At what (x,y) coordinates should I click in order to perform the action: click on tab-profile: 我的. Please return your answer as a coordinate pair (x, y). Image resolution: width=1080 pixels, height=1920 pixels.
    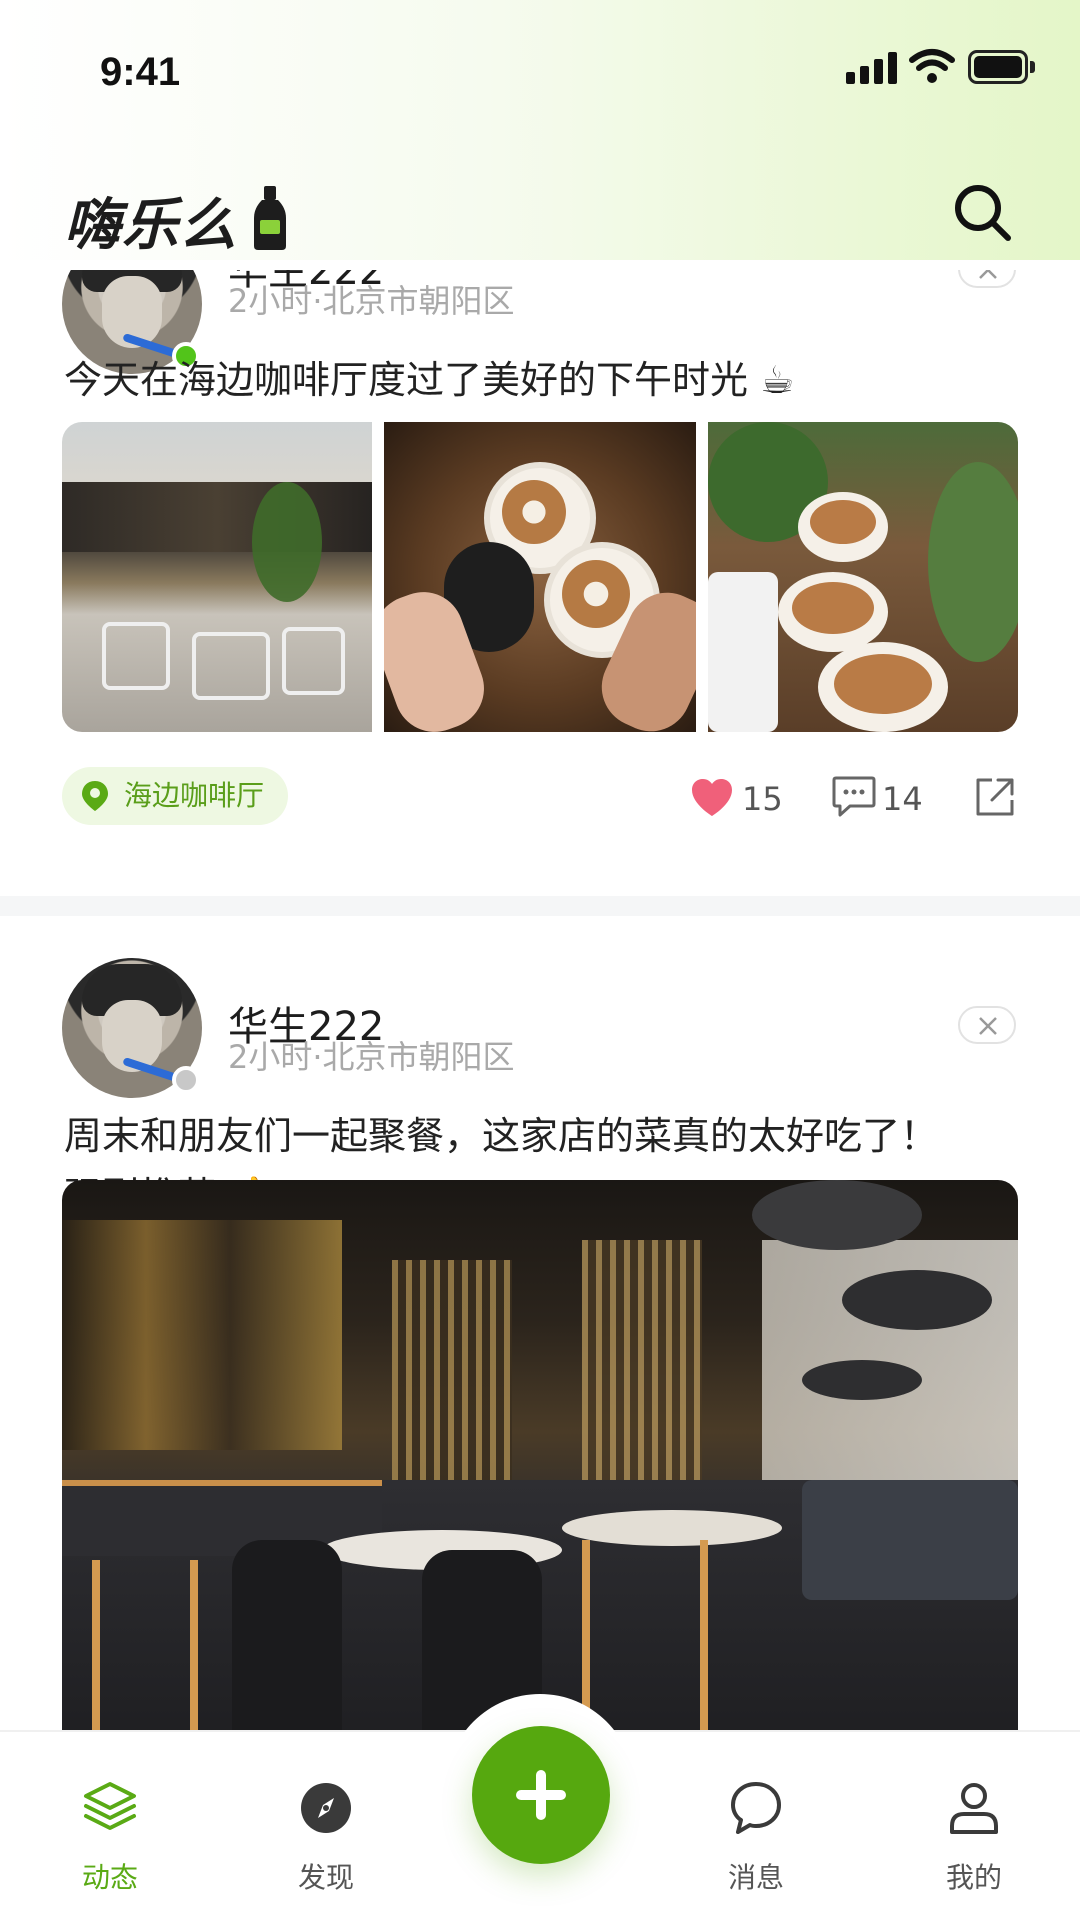
    Looking at the image, I should click on (974, 1827).